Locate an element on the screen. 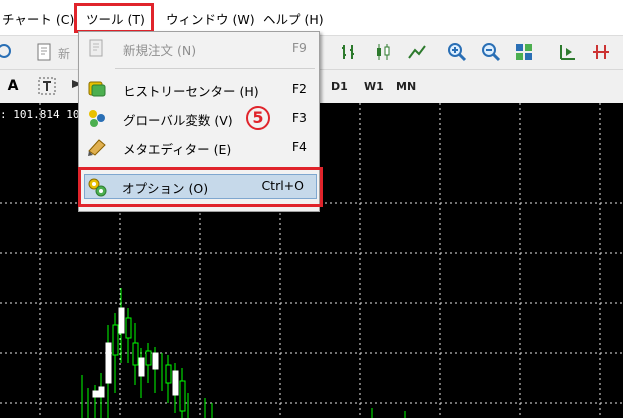  menu-item-new-order: 新規注文 (N) F9 is located at coordinates (199, 48).